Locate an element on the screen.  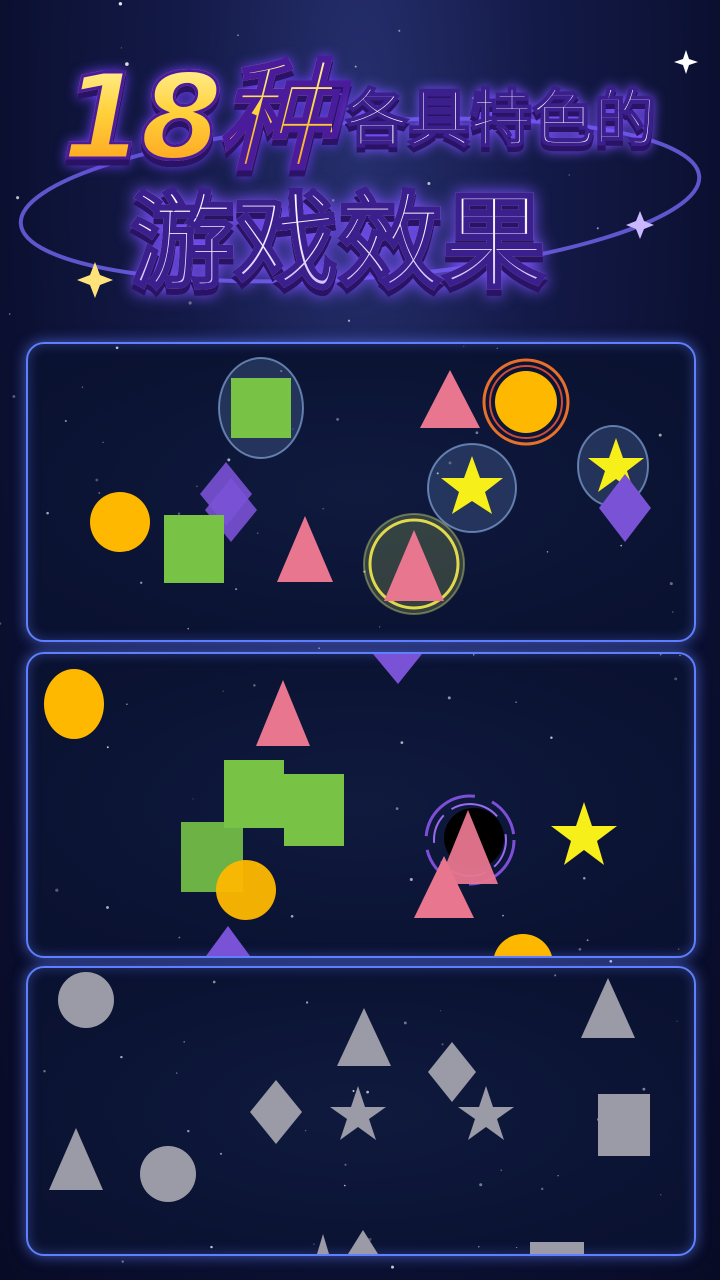
yellow-star is located at coordinates (584, 833).